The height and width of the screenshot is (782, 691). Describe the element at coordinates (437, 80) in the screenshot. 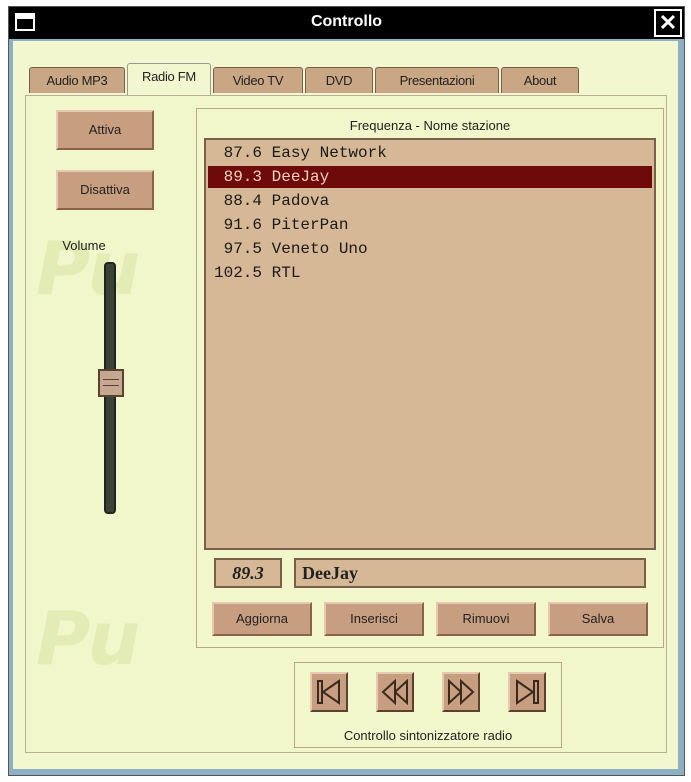

I see `tab-presentazioni: Presentazioni` at that location.